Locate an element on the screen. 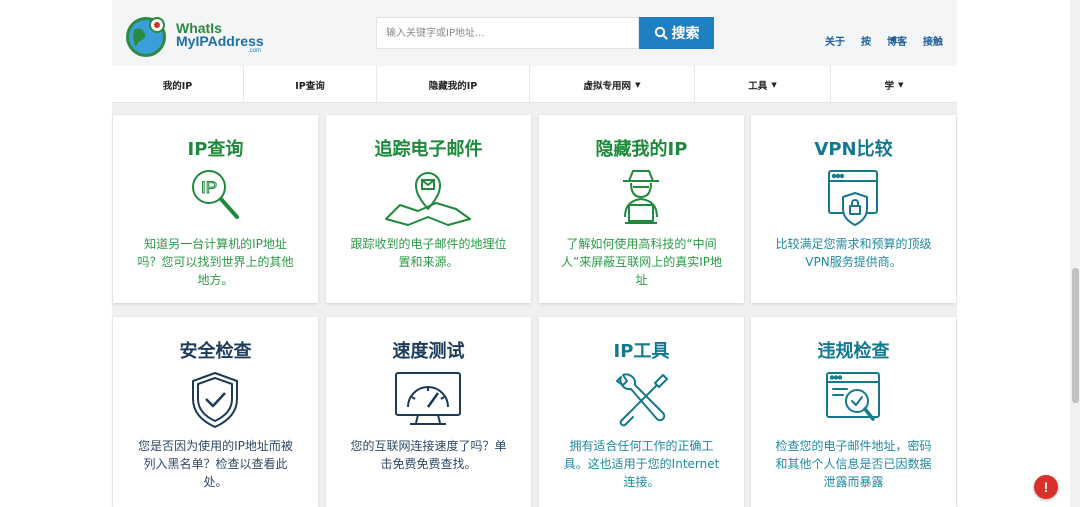 Image resolution: width=1080 pixels, height=507 pixels. wrench-screwdriver-icon is located at coordinates (642, 400).